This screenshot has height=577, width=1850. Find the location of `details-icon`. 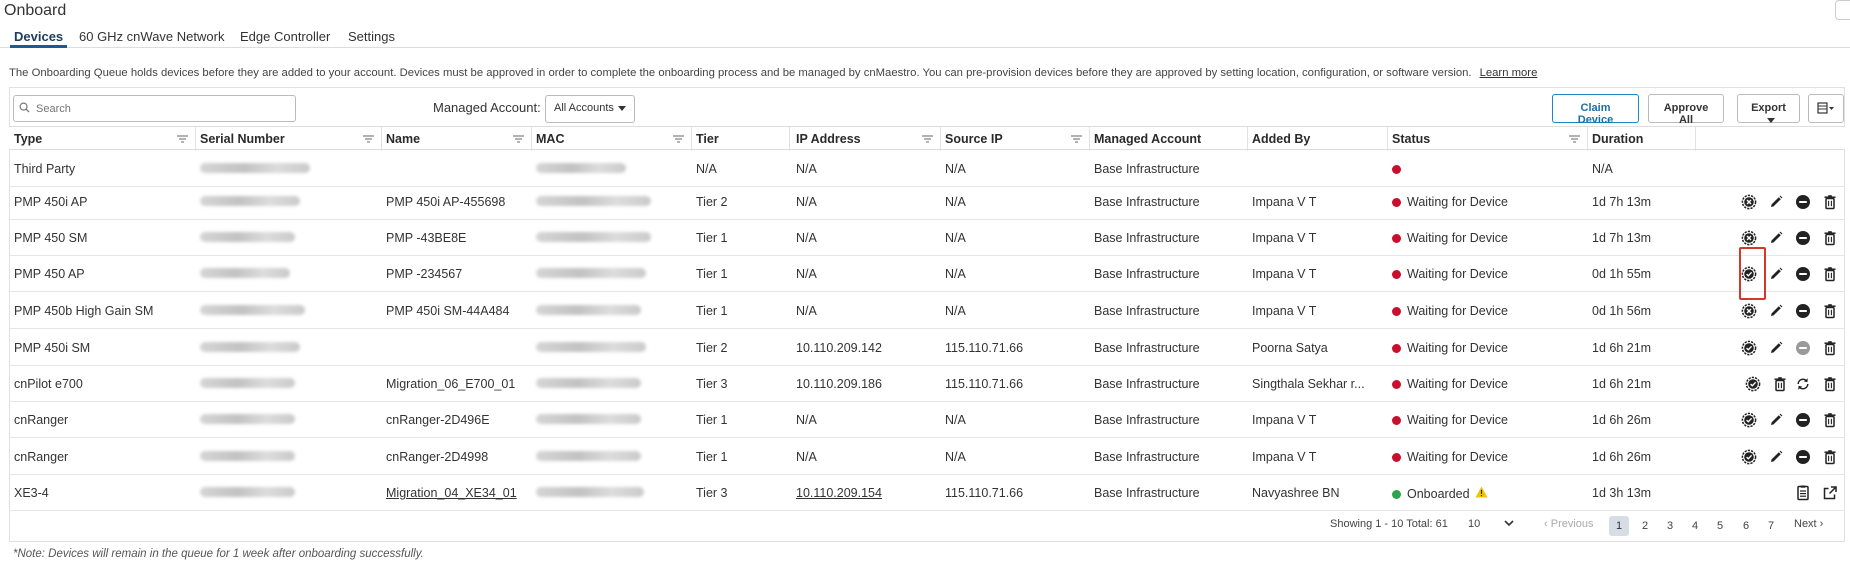

details-icon is located at coordinates (1803, 493).